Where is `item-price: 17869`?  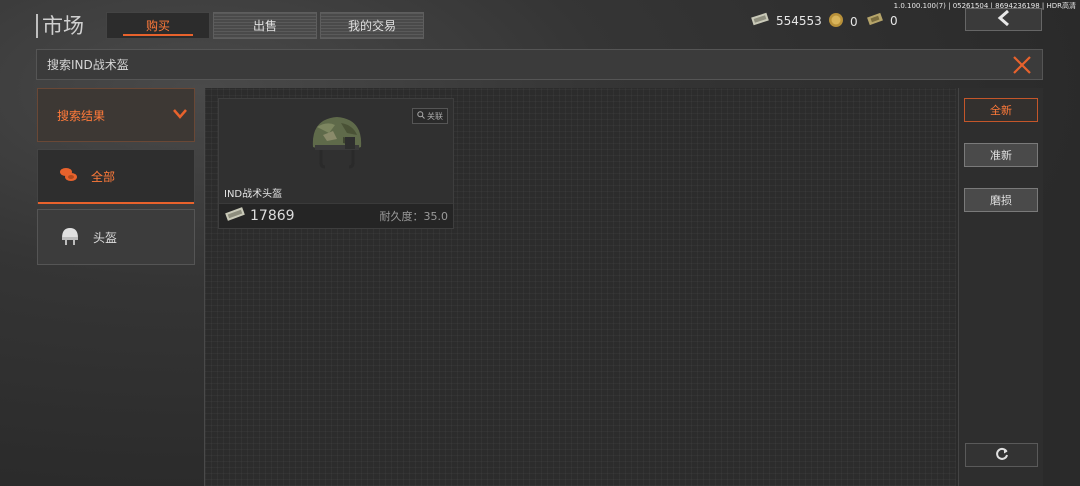
item-price: 17869 is located at coordinates (272, 216).